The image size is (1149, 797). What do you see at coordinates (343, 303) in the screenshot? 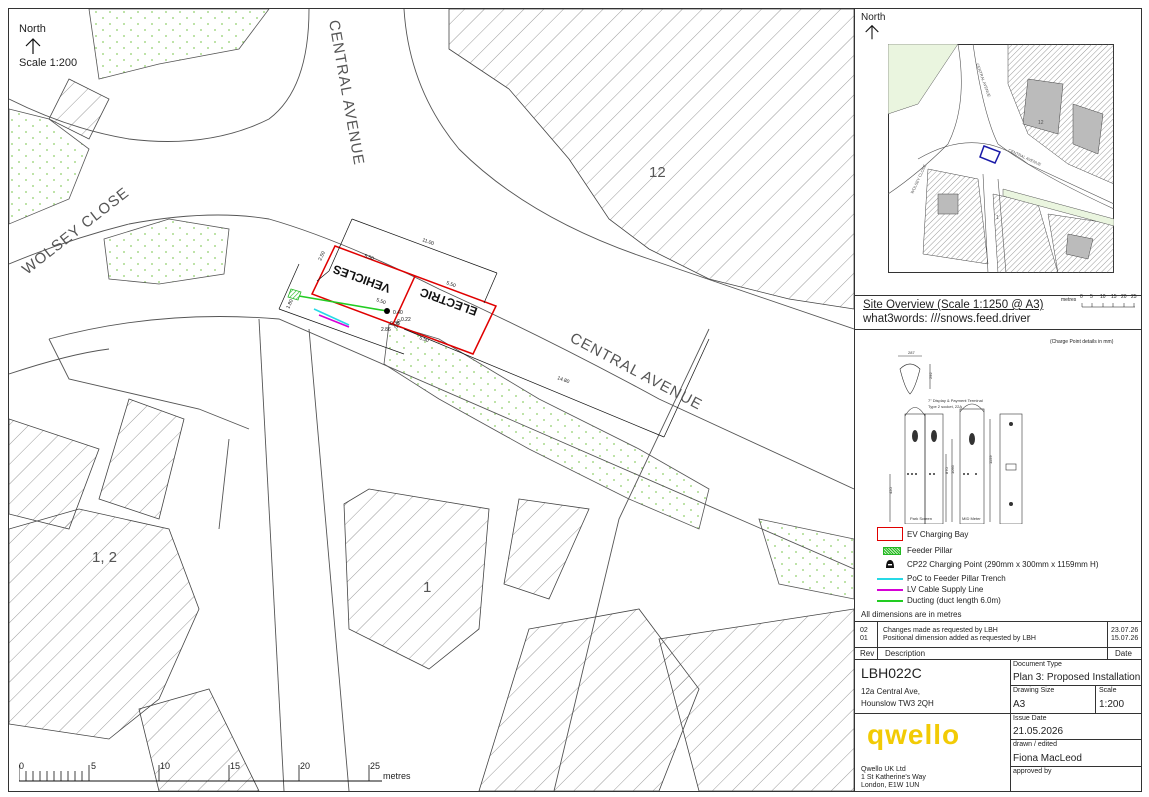
I see `ducting-line` at bounding box center [343, 303].